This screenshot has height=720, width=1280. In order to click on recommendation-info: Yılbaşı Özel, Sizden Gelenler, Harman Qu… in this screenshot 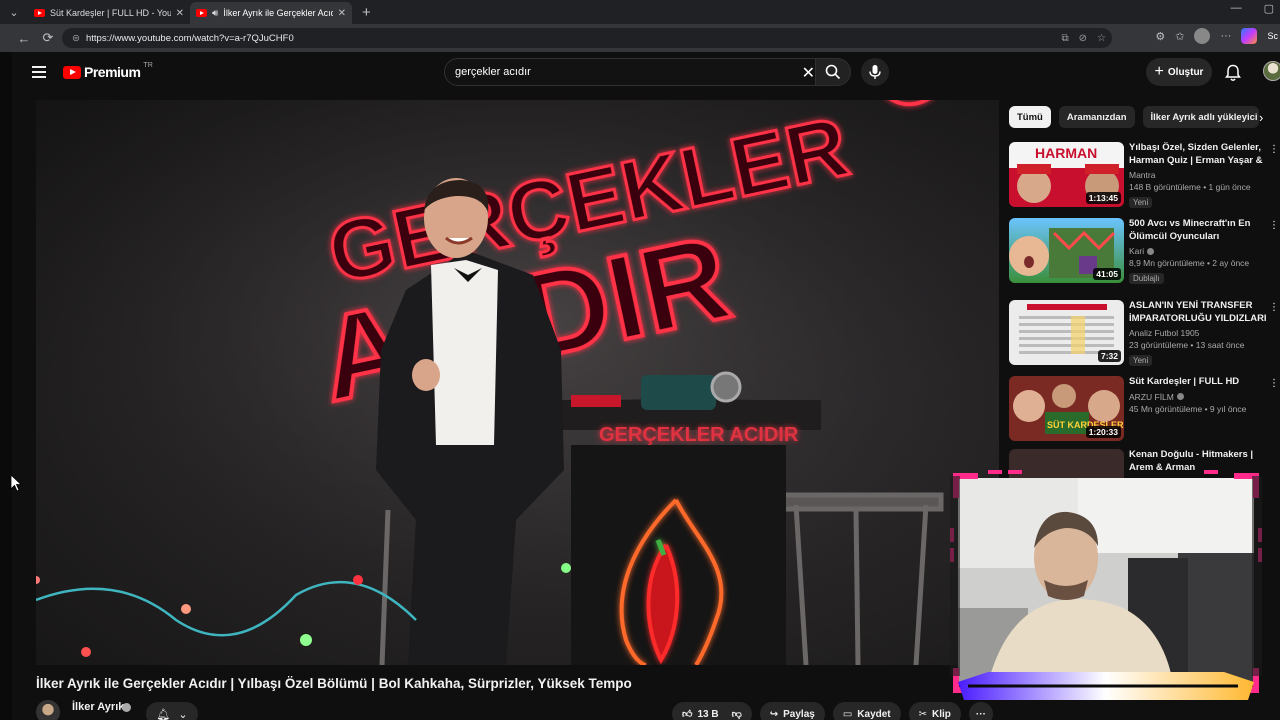, I will do `click(1199, 176)`.